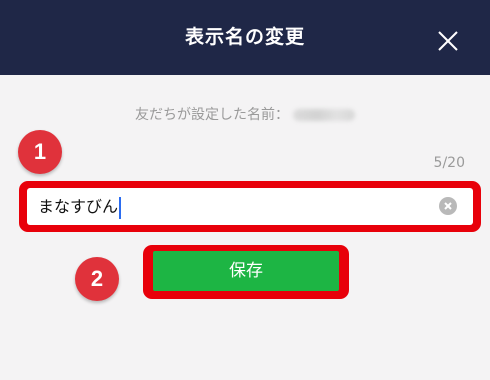 Image resolution: width=490 pixels, height=380 pixels. What do you see at coordinates (40, 152) in the screenshot?
I see `annotation-badge-1: 1` at bounding box center [40, 152].